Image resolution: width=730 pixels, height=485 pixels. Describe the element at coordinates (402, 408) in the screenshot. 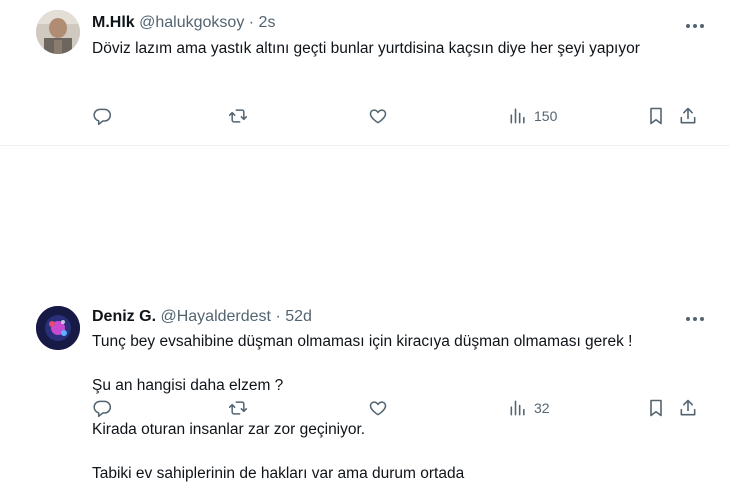

I see `action-bar: 32` at that location.